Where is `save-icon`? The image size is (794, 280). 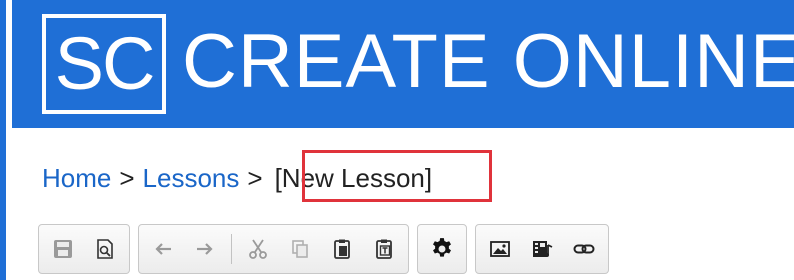
save-icon is located at coordinates (63, 249).